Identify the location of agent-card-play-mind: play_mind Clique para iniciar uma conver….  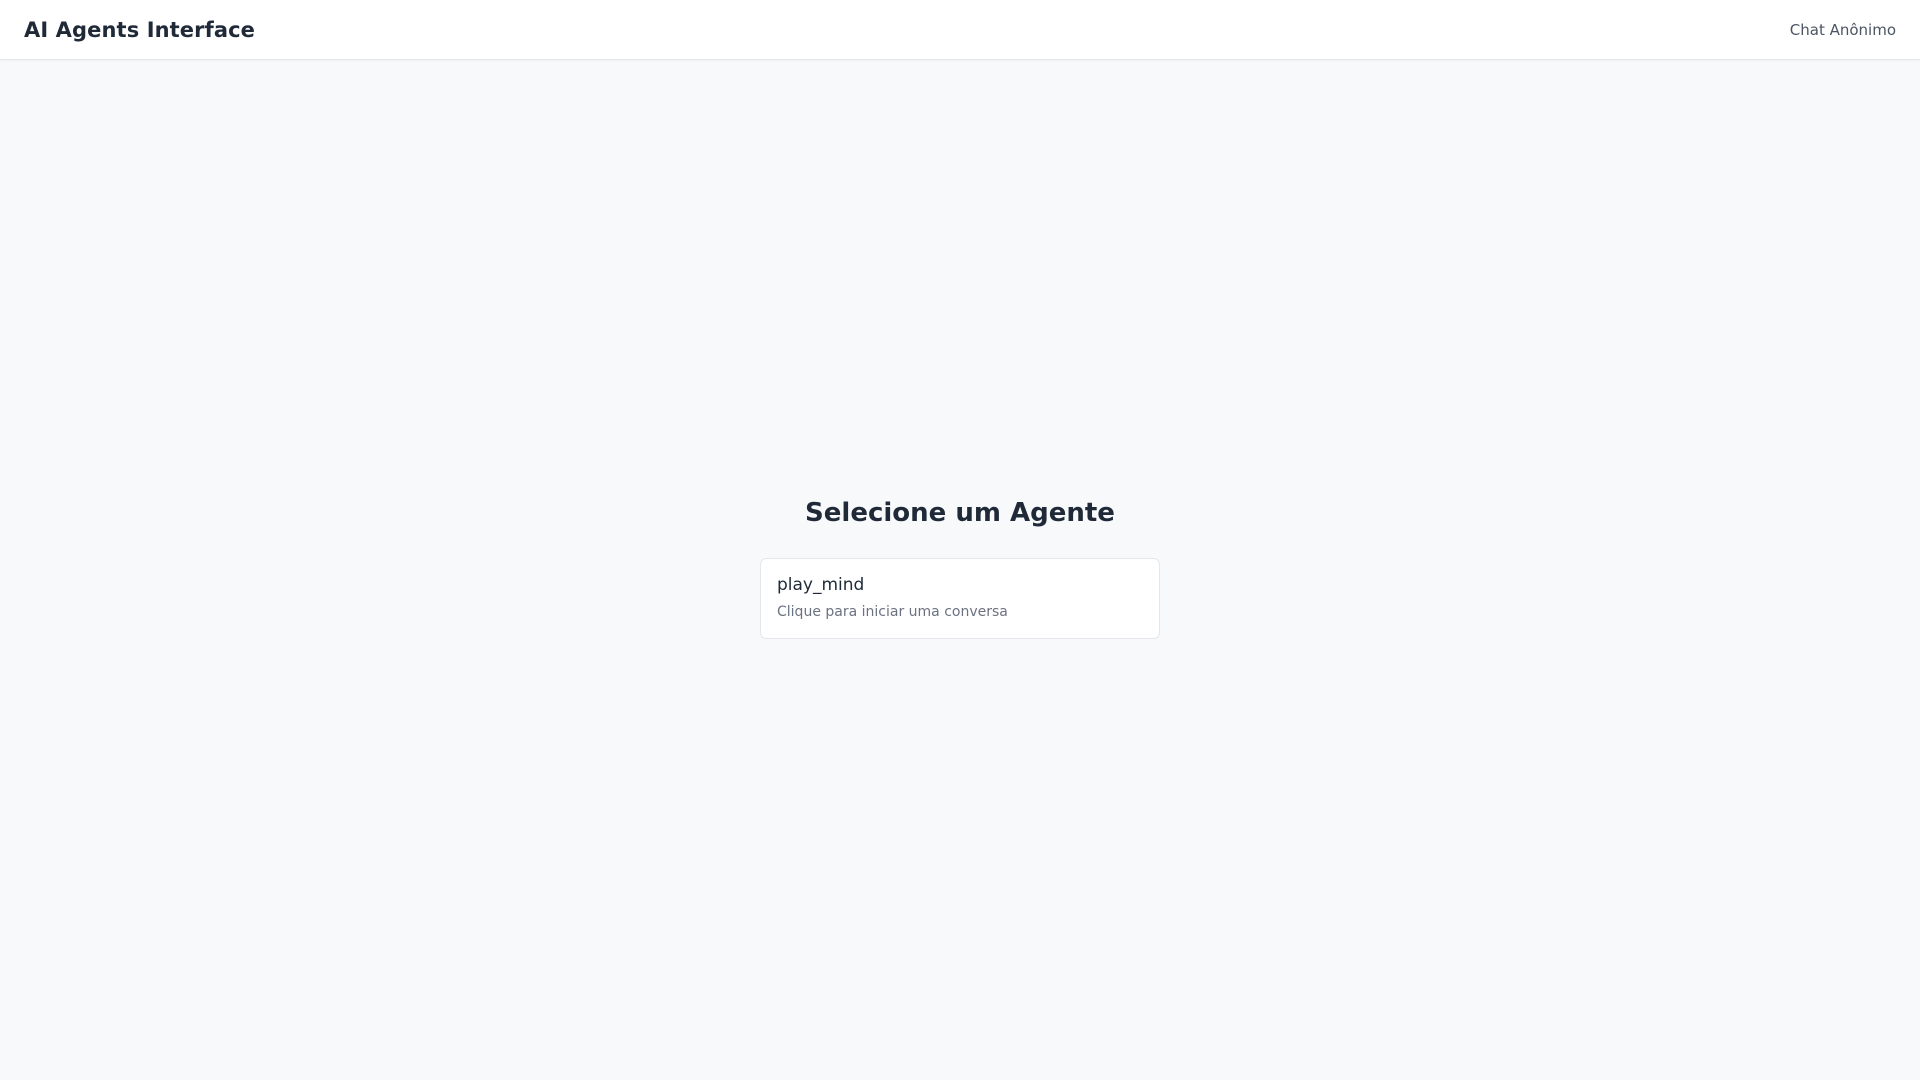
(960, 598).